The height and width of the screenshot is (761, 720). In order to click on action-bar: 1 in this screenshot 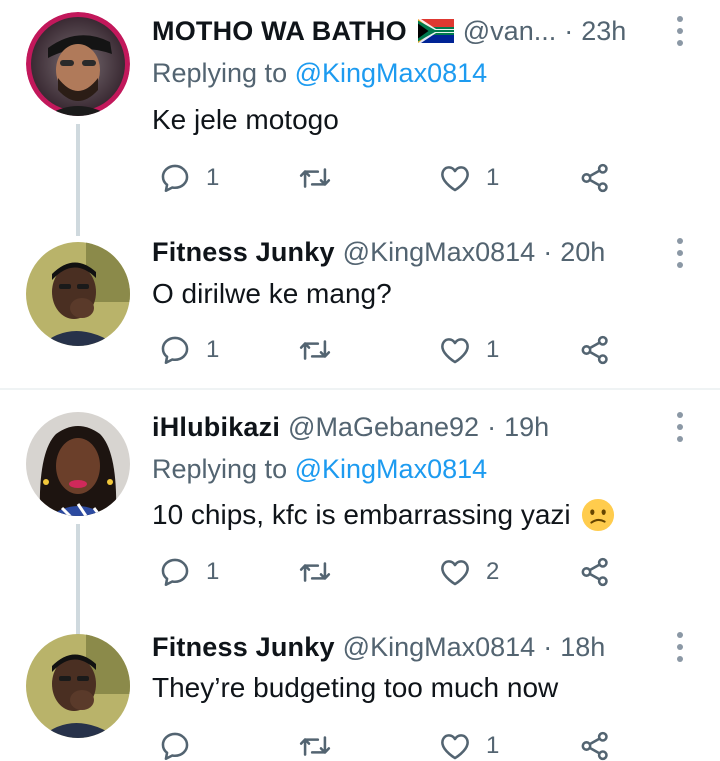, I will do `click(392, 743)`.